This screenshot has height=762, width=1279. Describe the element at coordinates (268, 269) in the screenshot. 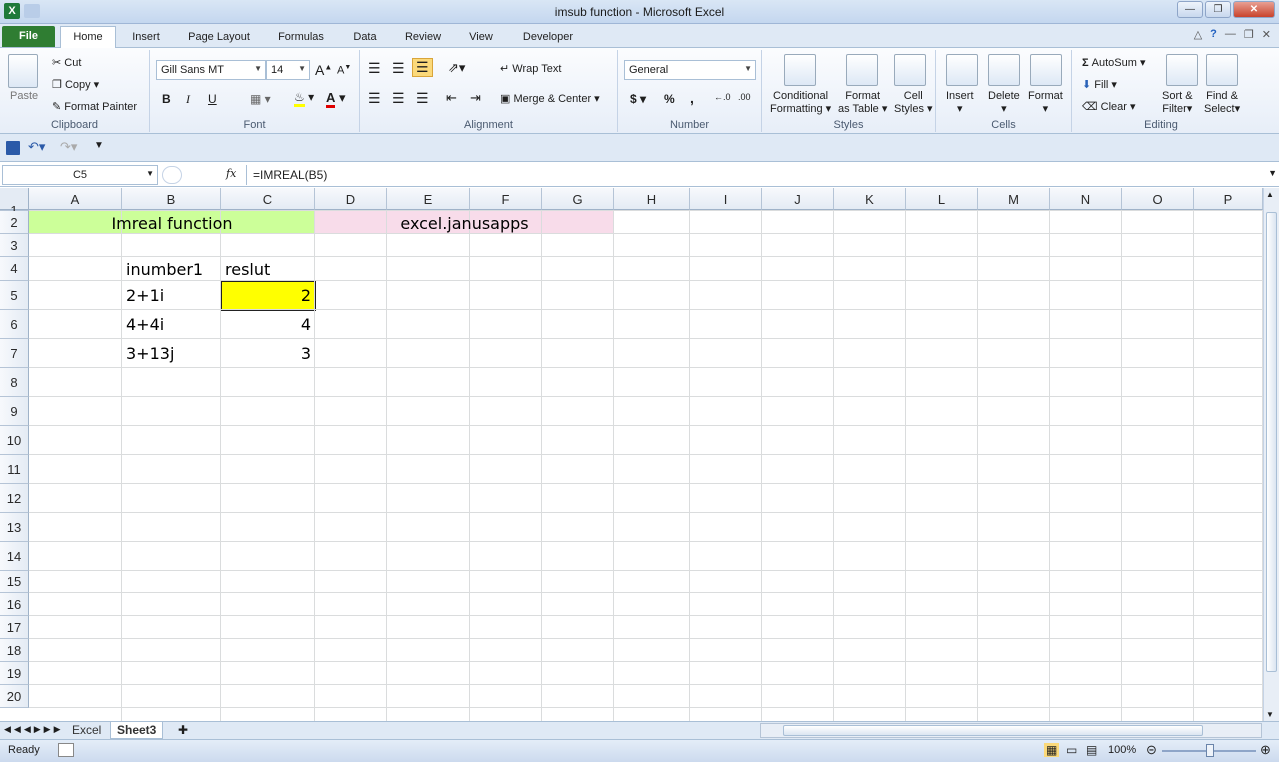

I see `cell-c4: reslut` at that location.